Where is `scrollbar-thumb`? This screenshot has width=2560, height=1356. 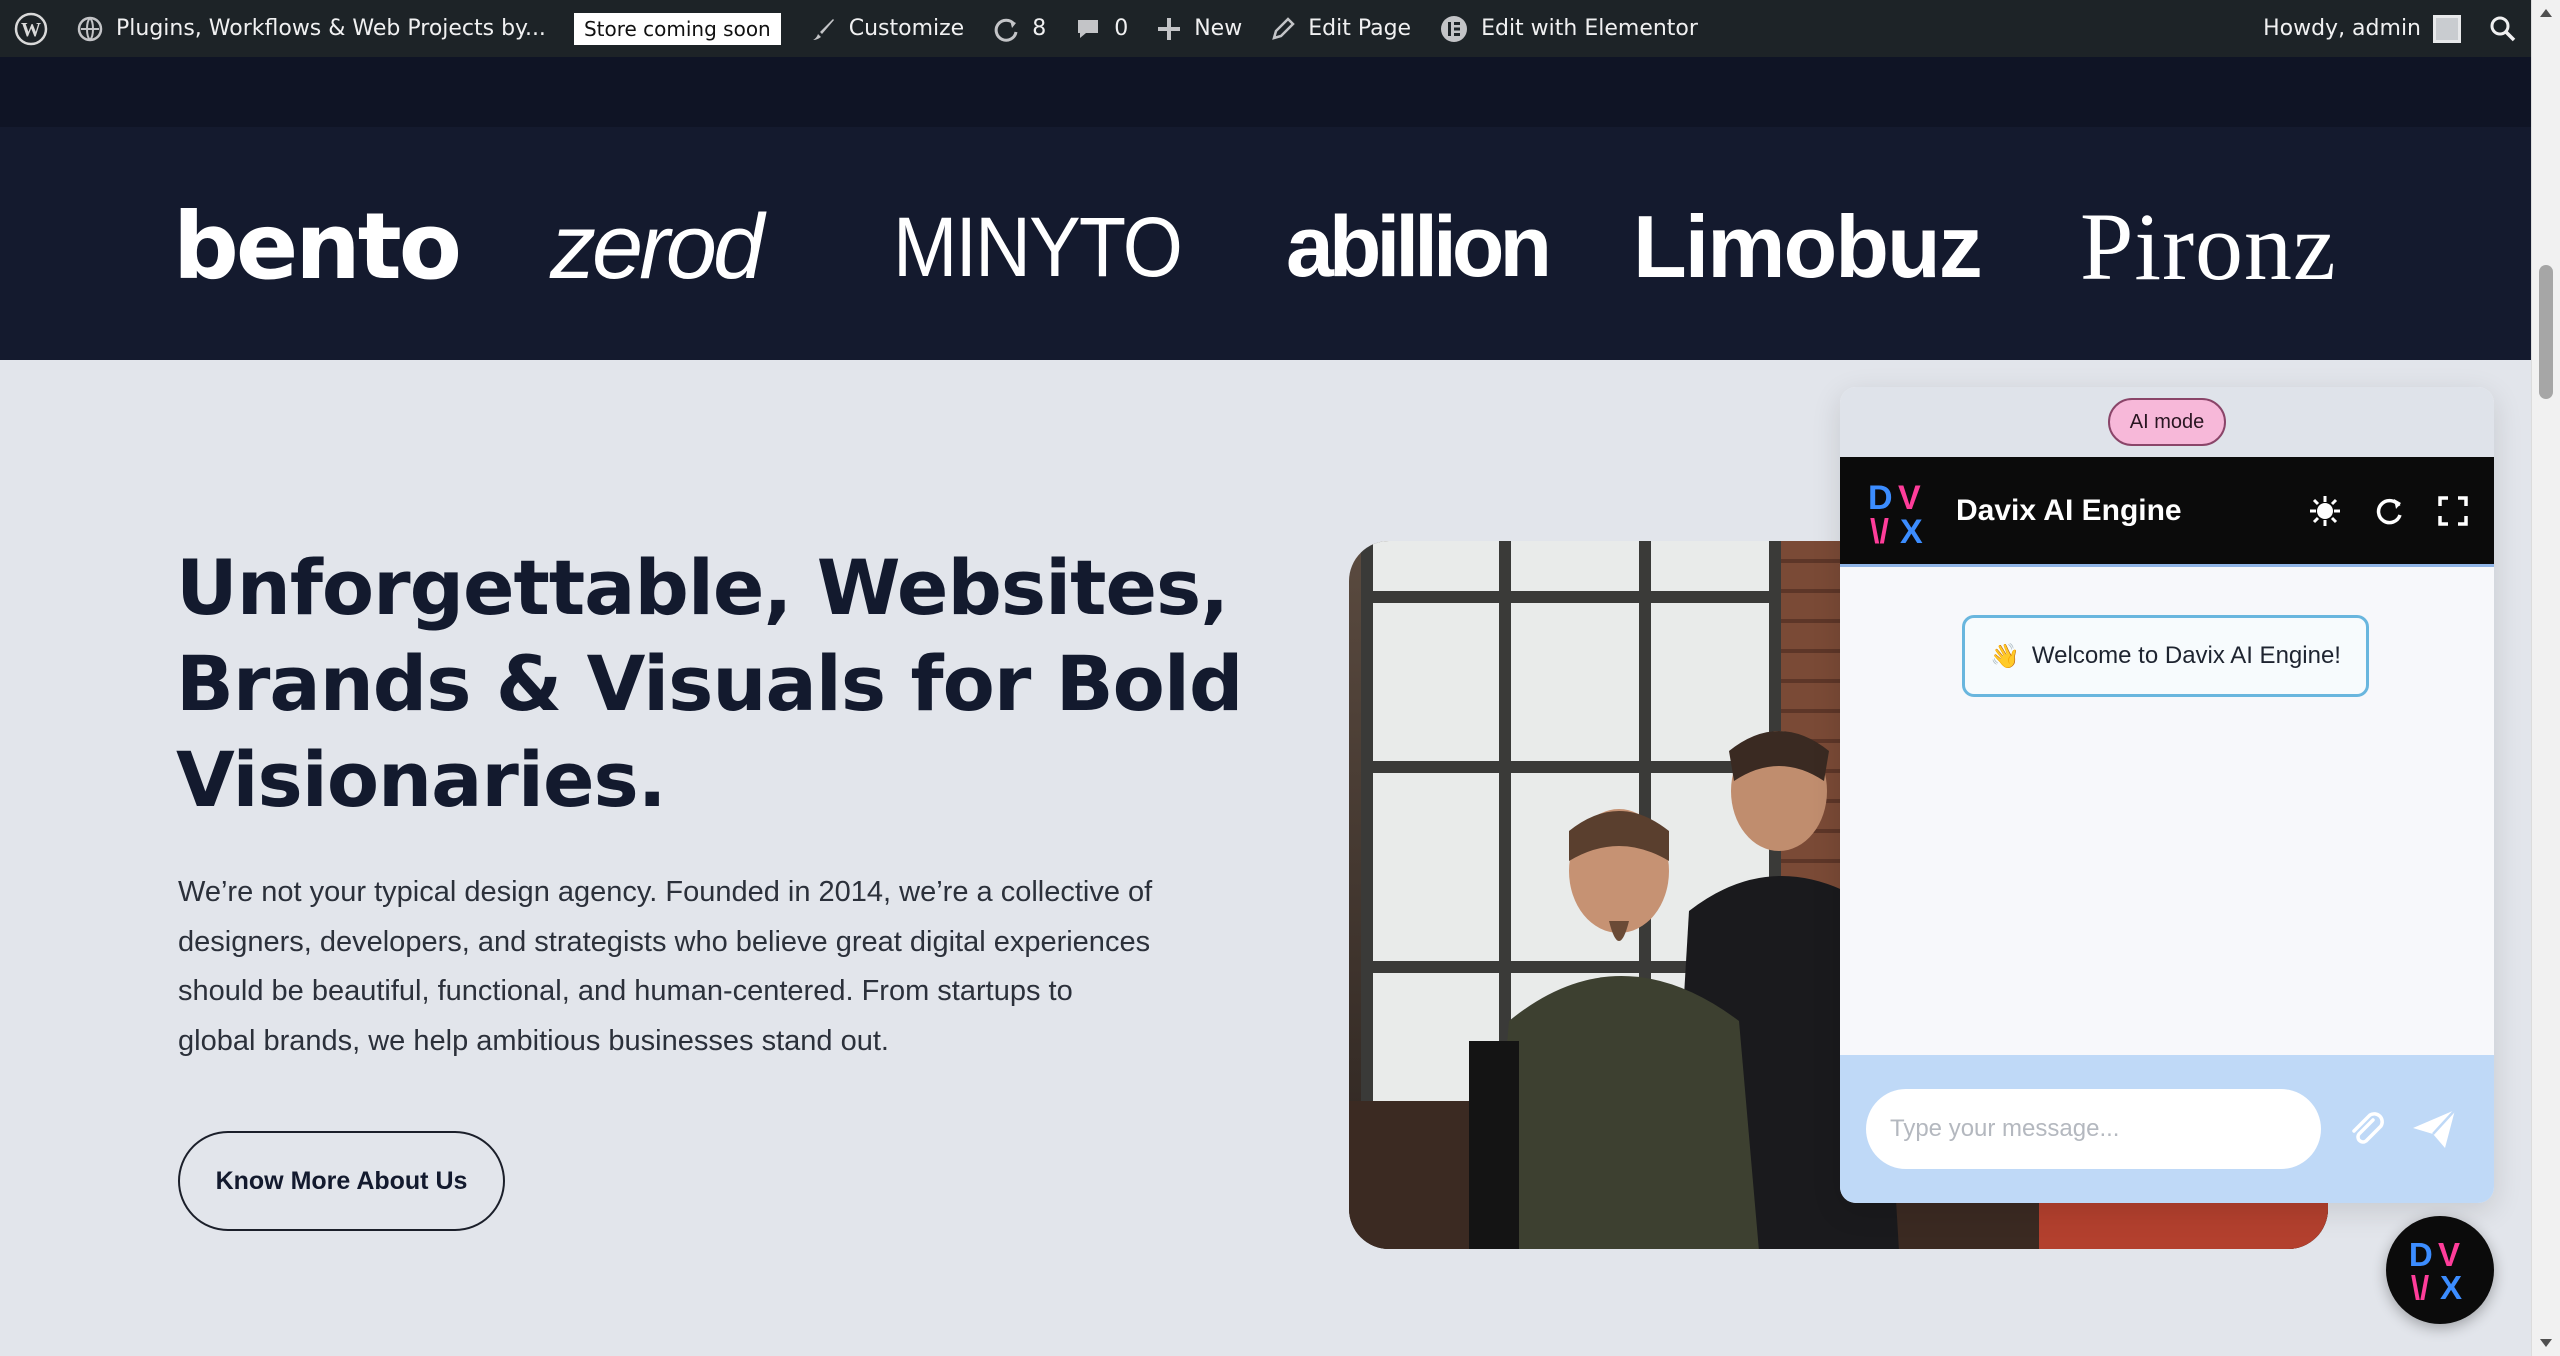 scrollbar-thumb is located at coordinates (2546, 332).